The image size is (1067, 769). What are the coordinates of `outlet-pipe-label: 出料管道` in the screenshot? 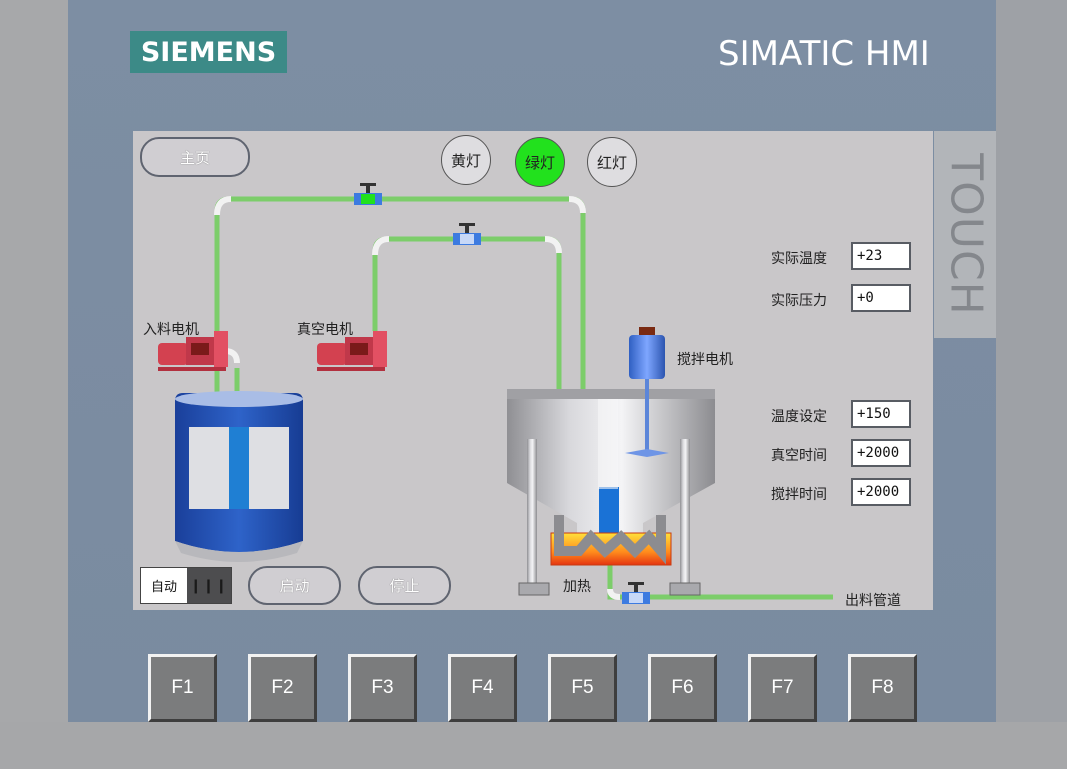 It's located at (873, 601).